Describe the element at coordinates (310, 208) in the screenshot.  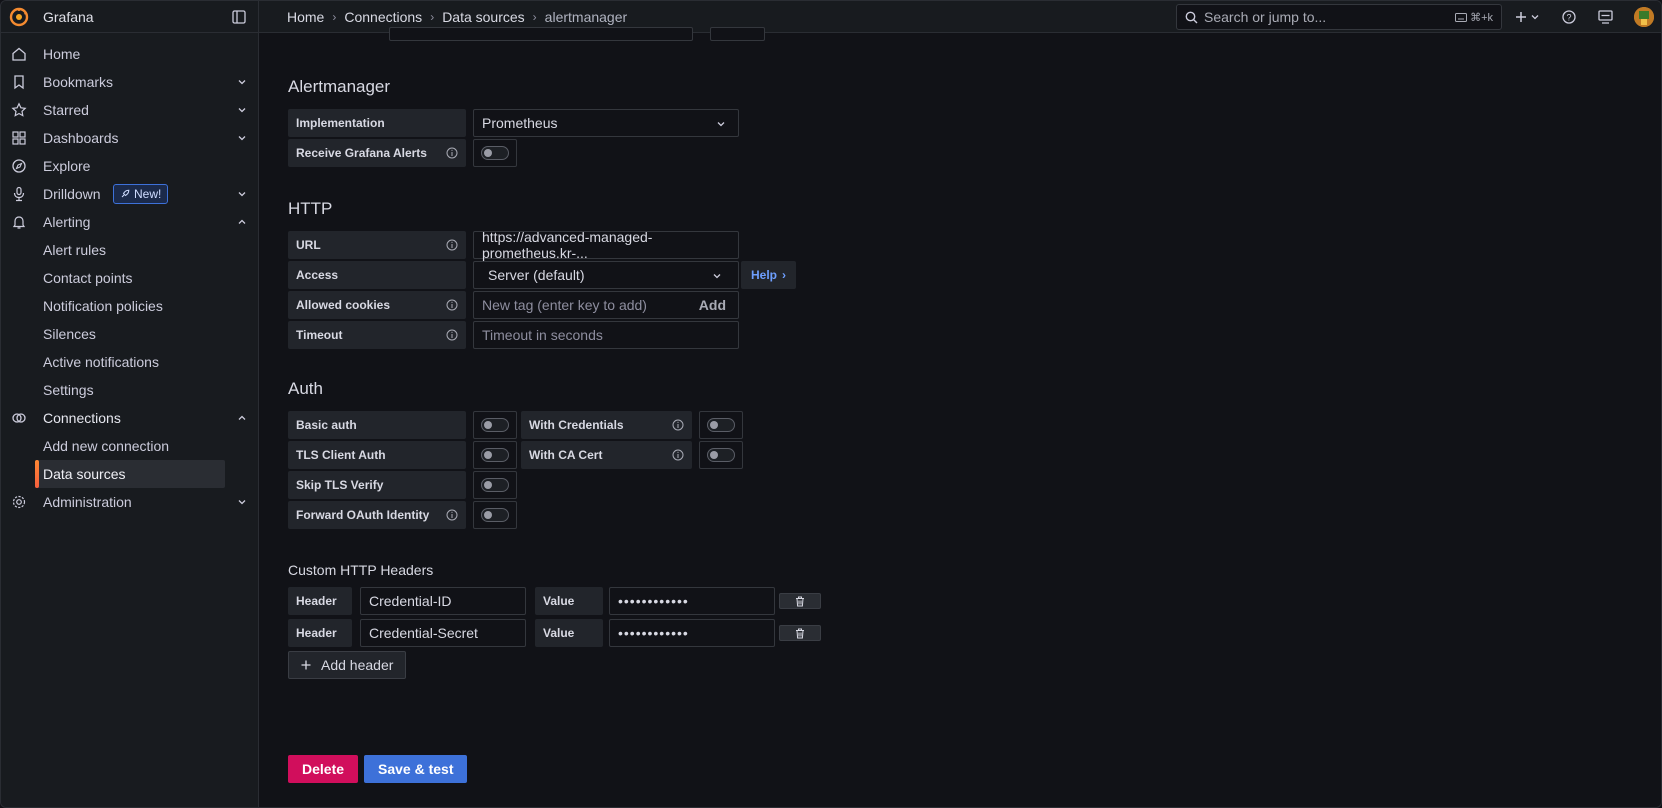
I see `http-section-title: HTTP` at that location.